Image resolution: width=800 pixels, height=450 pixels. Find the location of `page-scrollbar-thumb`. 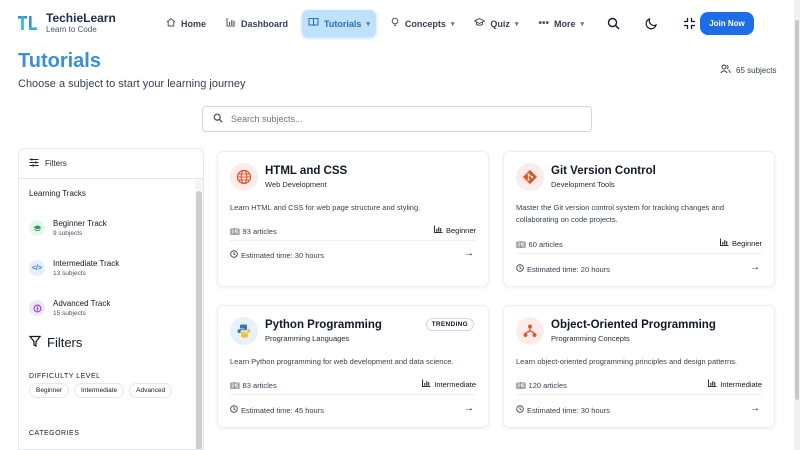

page-scrollbar-thumb is located at coordinates (797, 210).